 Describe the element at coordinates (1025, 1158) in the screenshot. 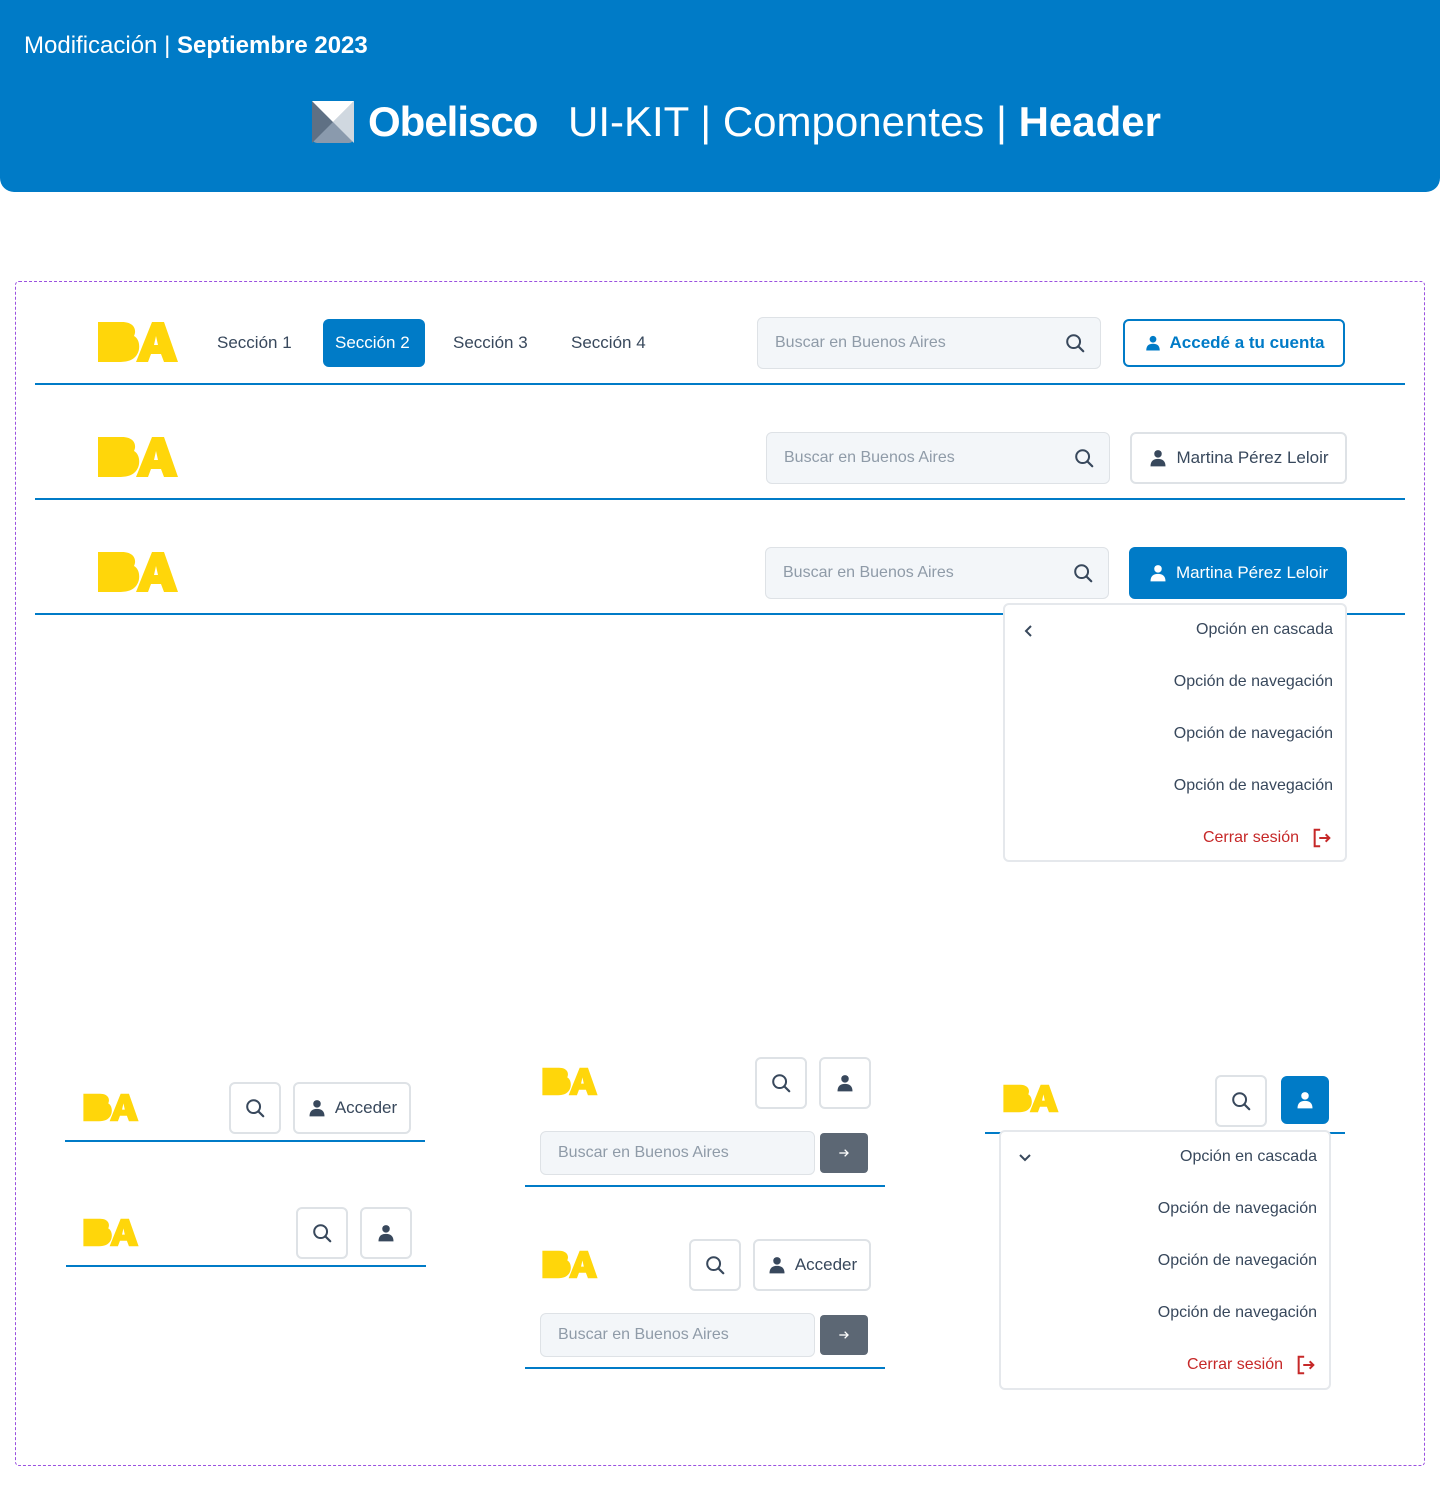

I see `chevron-down-icon` at that location.